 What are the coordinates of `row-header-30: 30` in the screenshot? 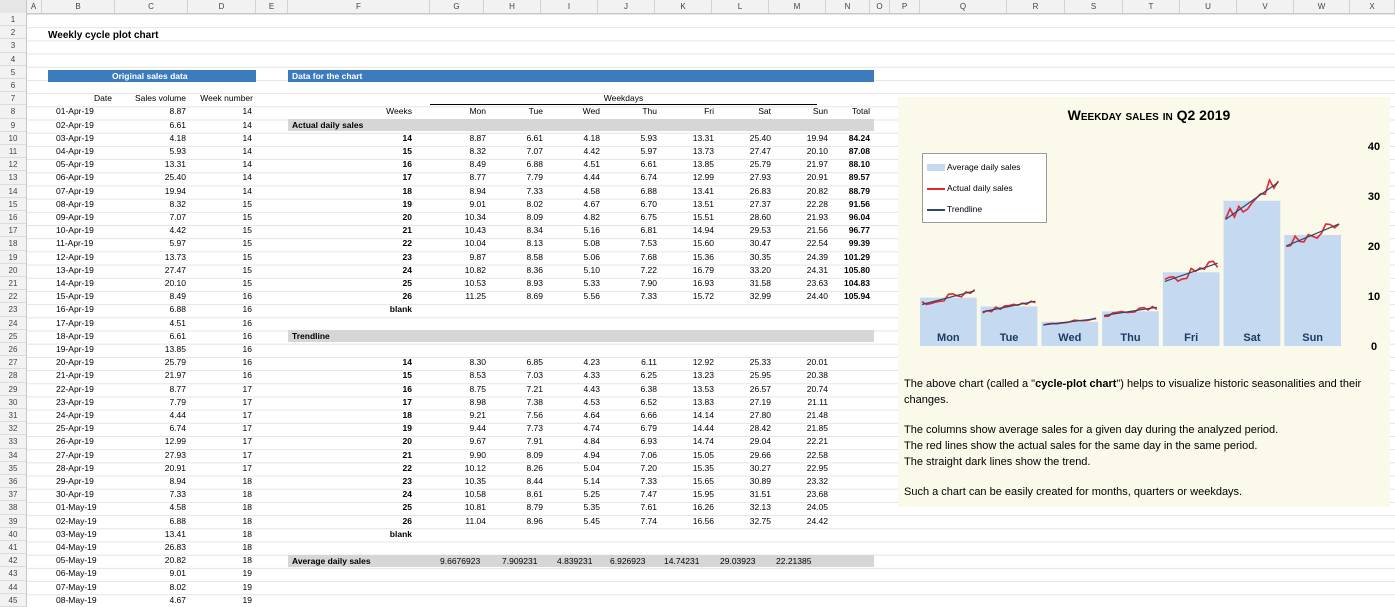 It's located at (13, 402).